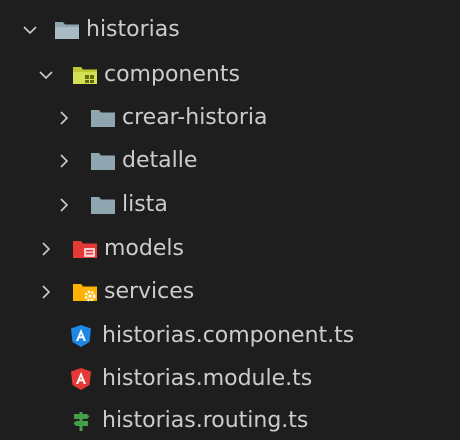 Image resolution: width=475 pixels, height=442 pixels. What do you see at coordinates (160, 160) in the screenshot?
I see `tree-item-label: detalle` at bounding box center [160, 160].